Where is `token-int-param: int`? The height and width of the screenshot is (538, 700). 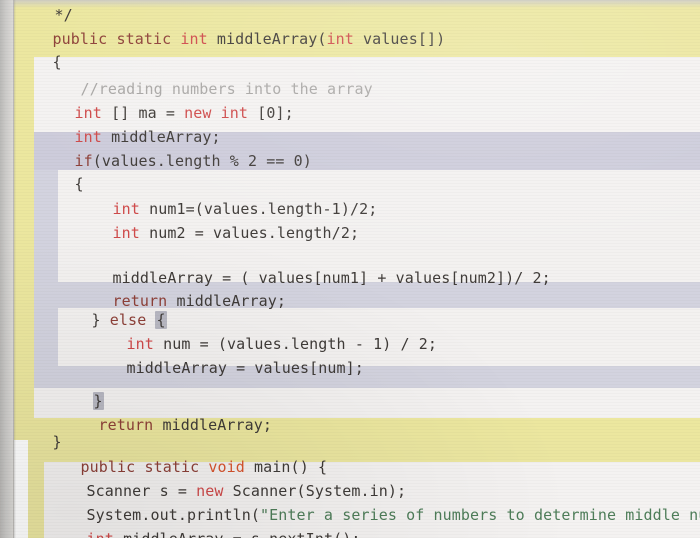 token-int-param: int is located at coordinates (340, 39).